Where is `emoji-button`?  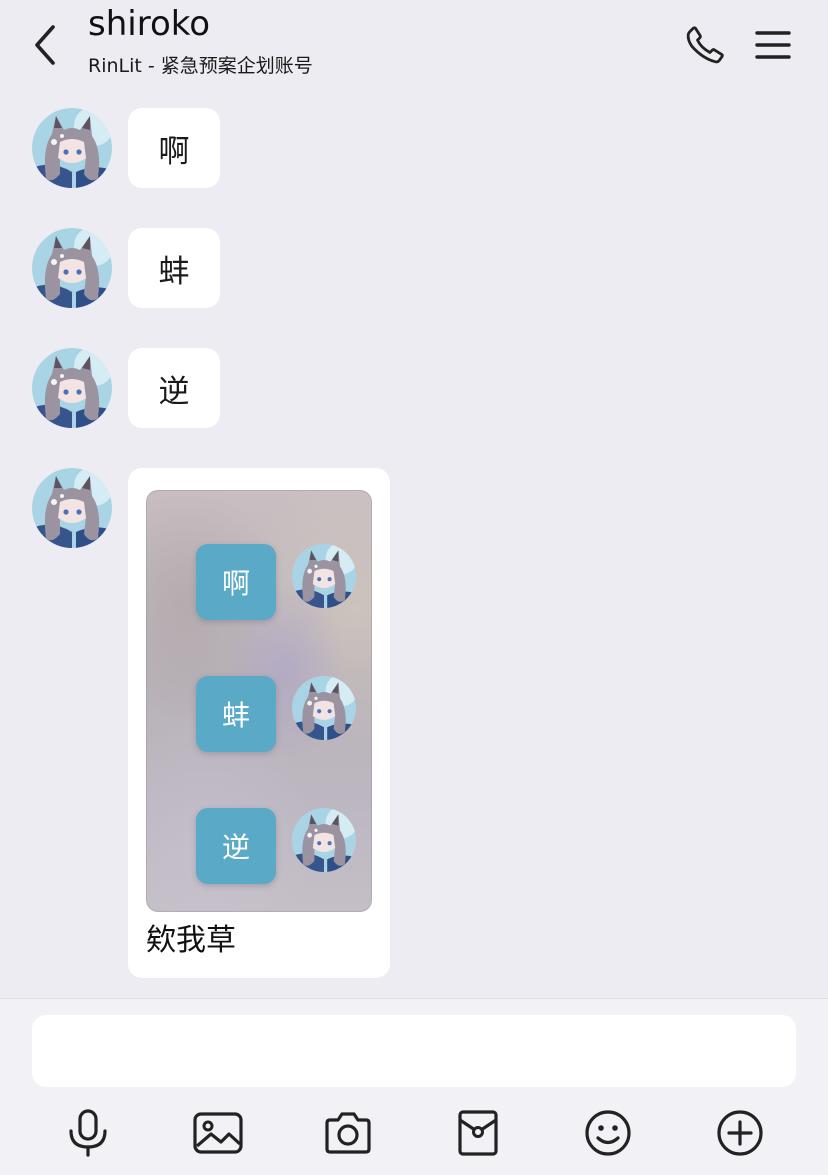 emoji-button is located at coordinates (608, 1133).